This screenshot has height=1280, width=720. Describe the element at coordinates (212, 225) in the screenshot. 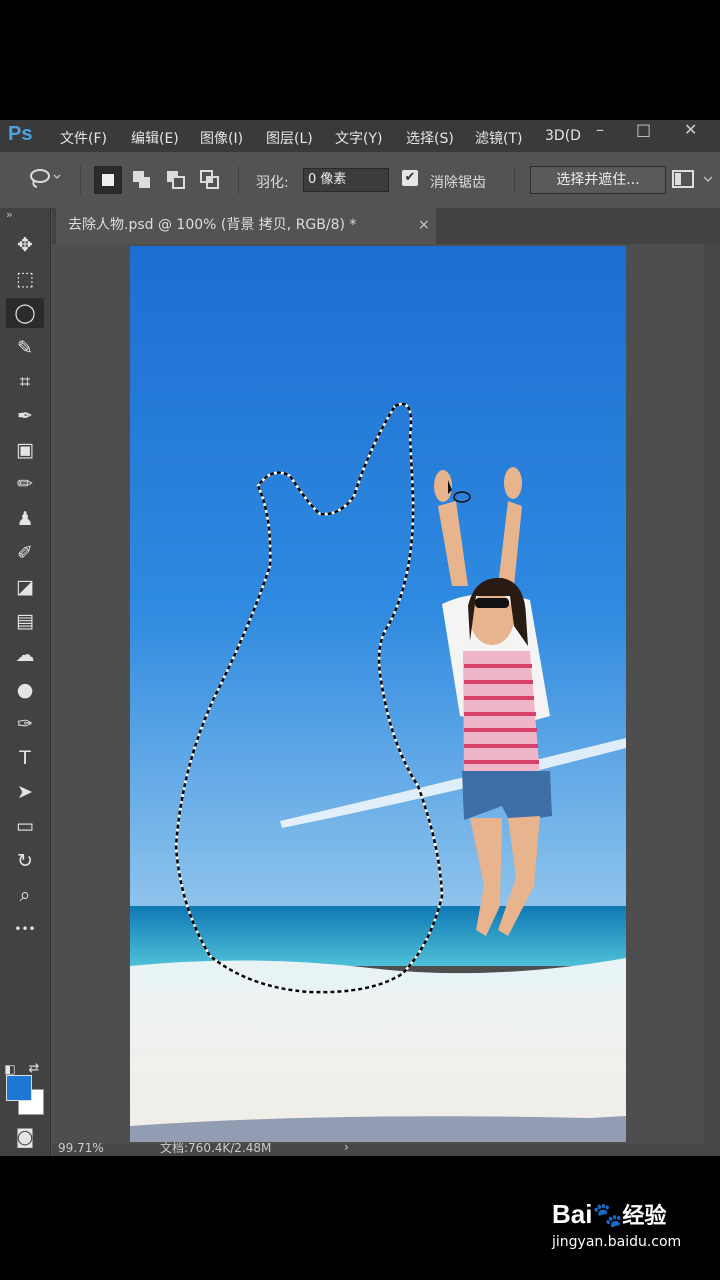

I see `document-tab-title: 去除人物.psd @ 100% (背景 拷贝, RGB/8) *` at that location.